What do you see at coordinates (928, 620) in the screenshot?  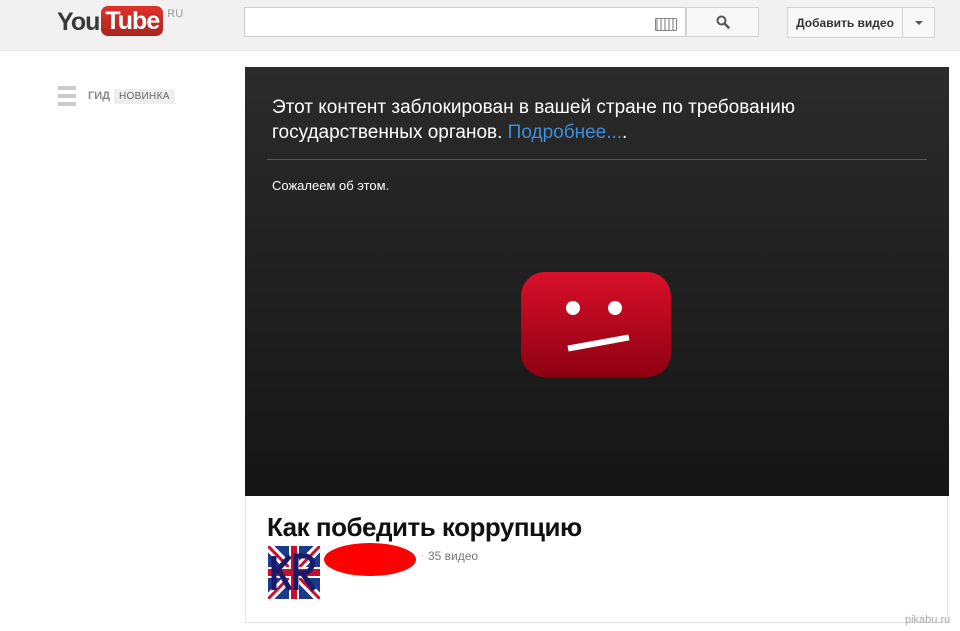 I see `watermark: pikabu.ru` at bounding box center [928, 620].